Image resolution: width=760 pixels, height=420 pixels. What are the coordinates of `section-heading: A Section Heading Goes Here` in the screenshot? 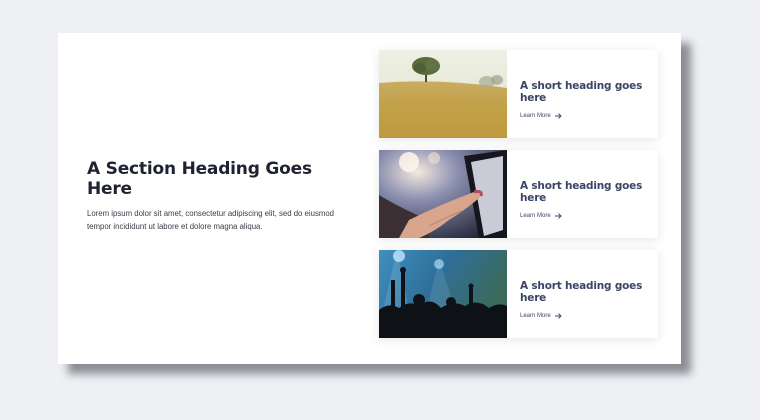 It's located at (199, 179).